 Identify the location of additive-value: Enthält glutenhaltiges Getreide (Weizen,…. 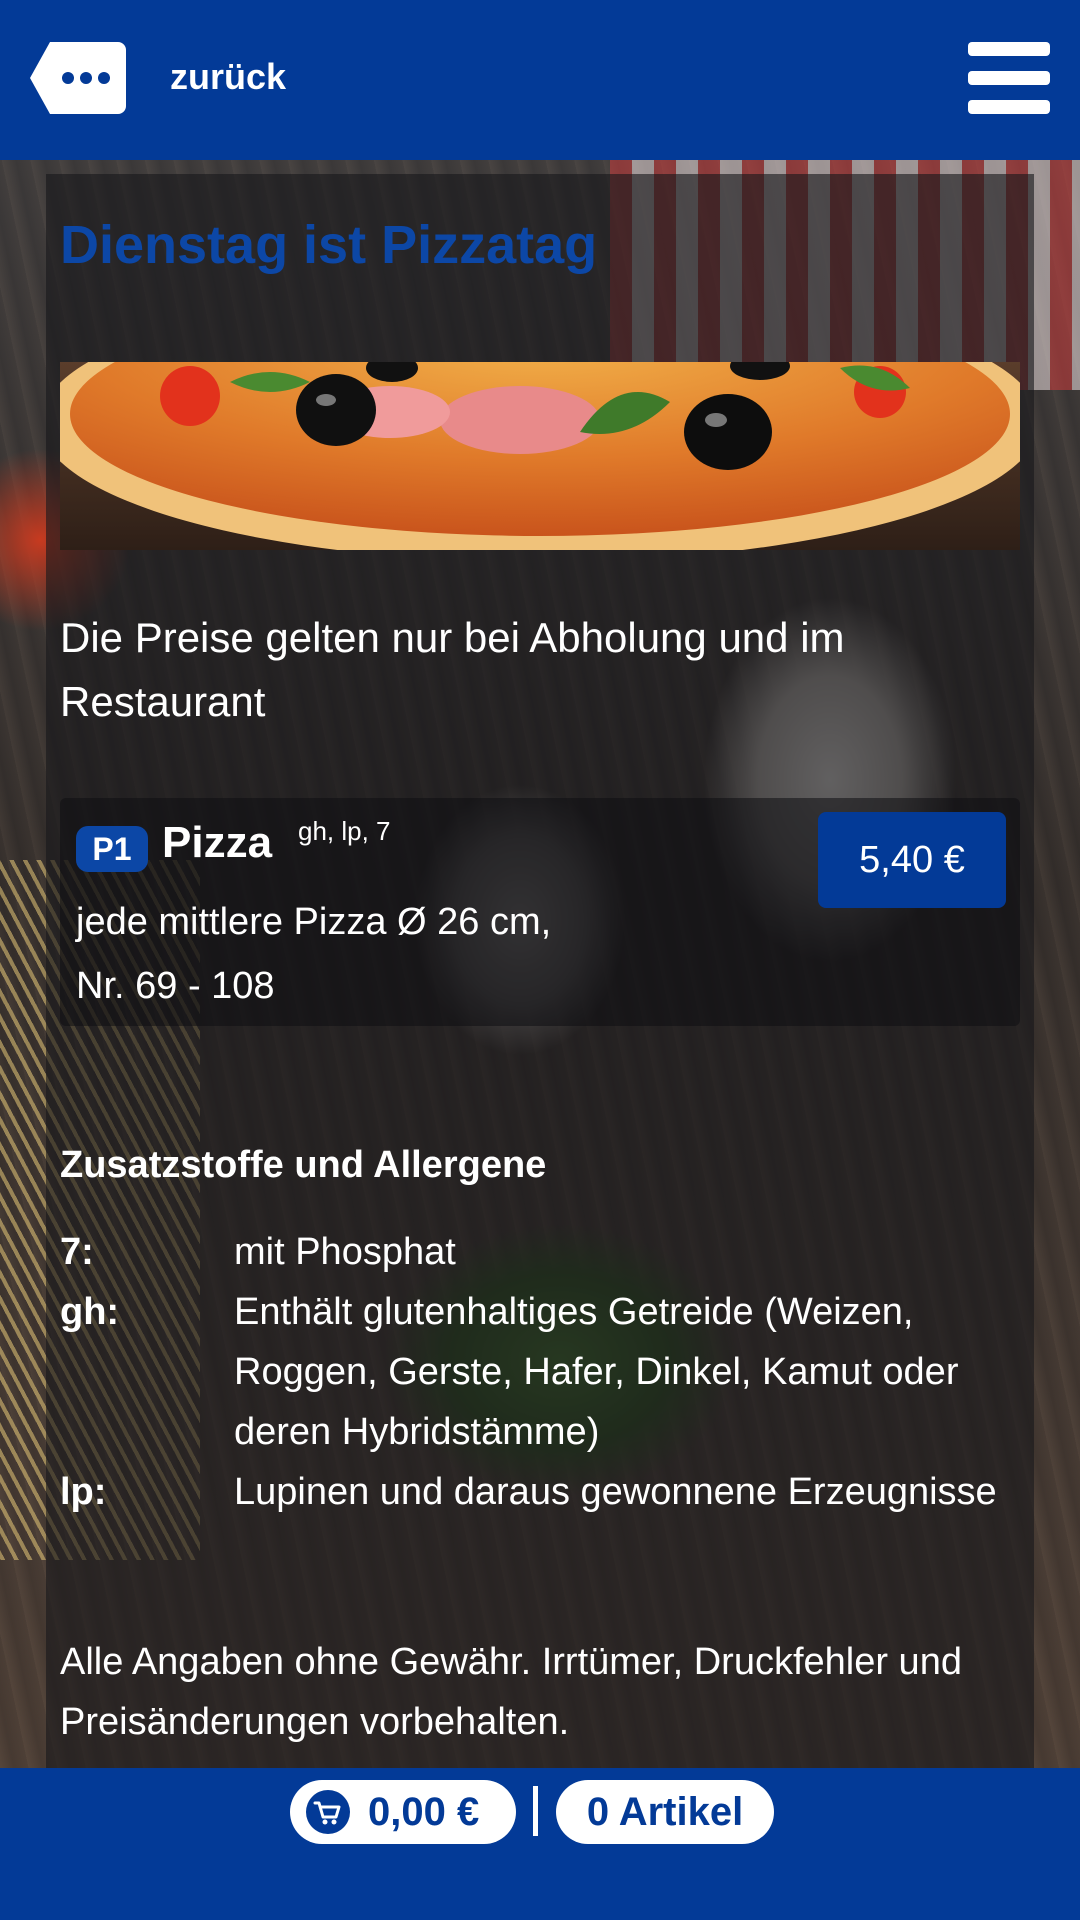
(596, 1372).